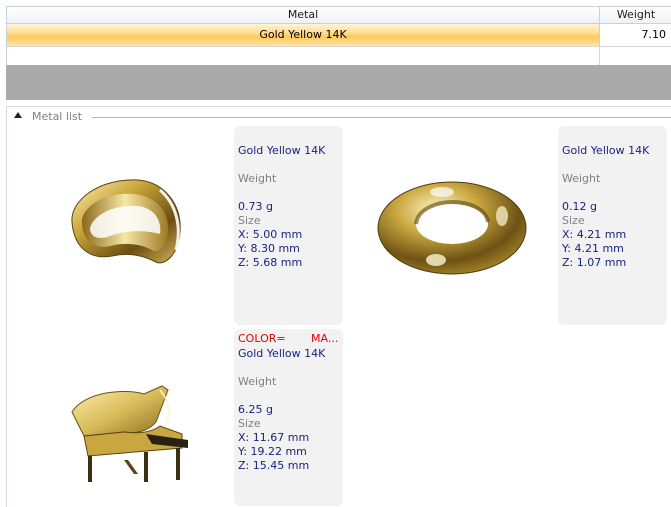  I want to click on group-divider, so click(381, 117).